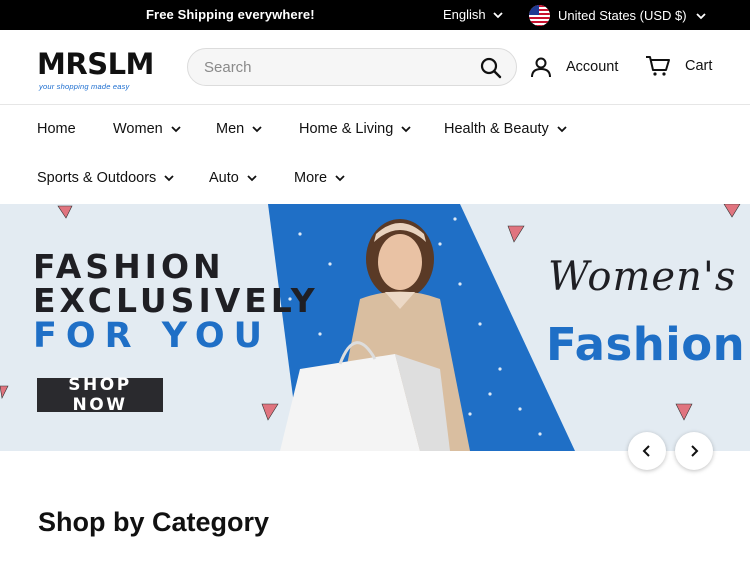 Image resolution: width=750 pixels, height=563 pixels. What do you see at coordinates (224, 178) in the screenshot?
I see `nav-item-label: Auto` at bounding box center [224, 178].